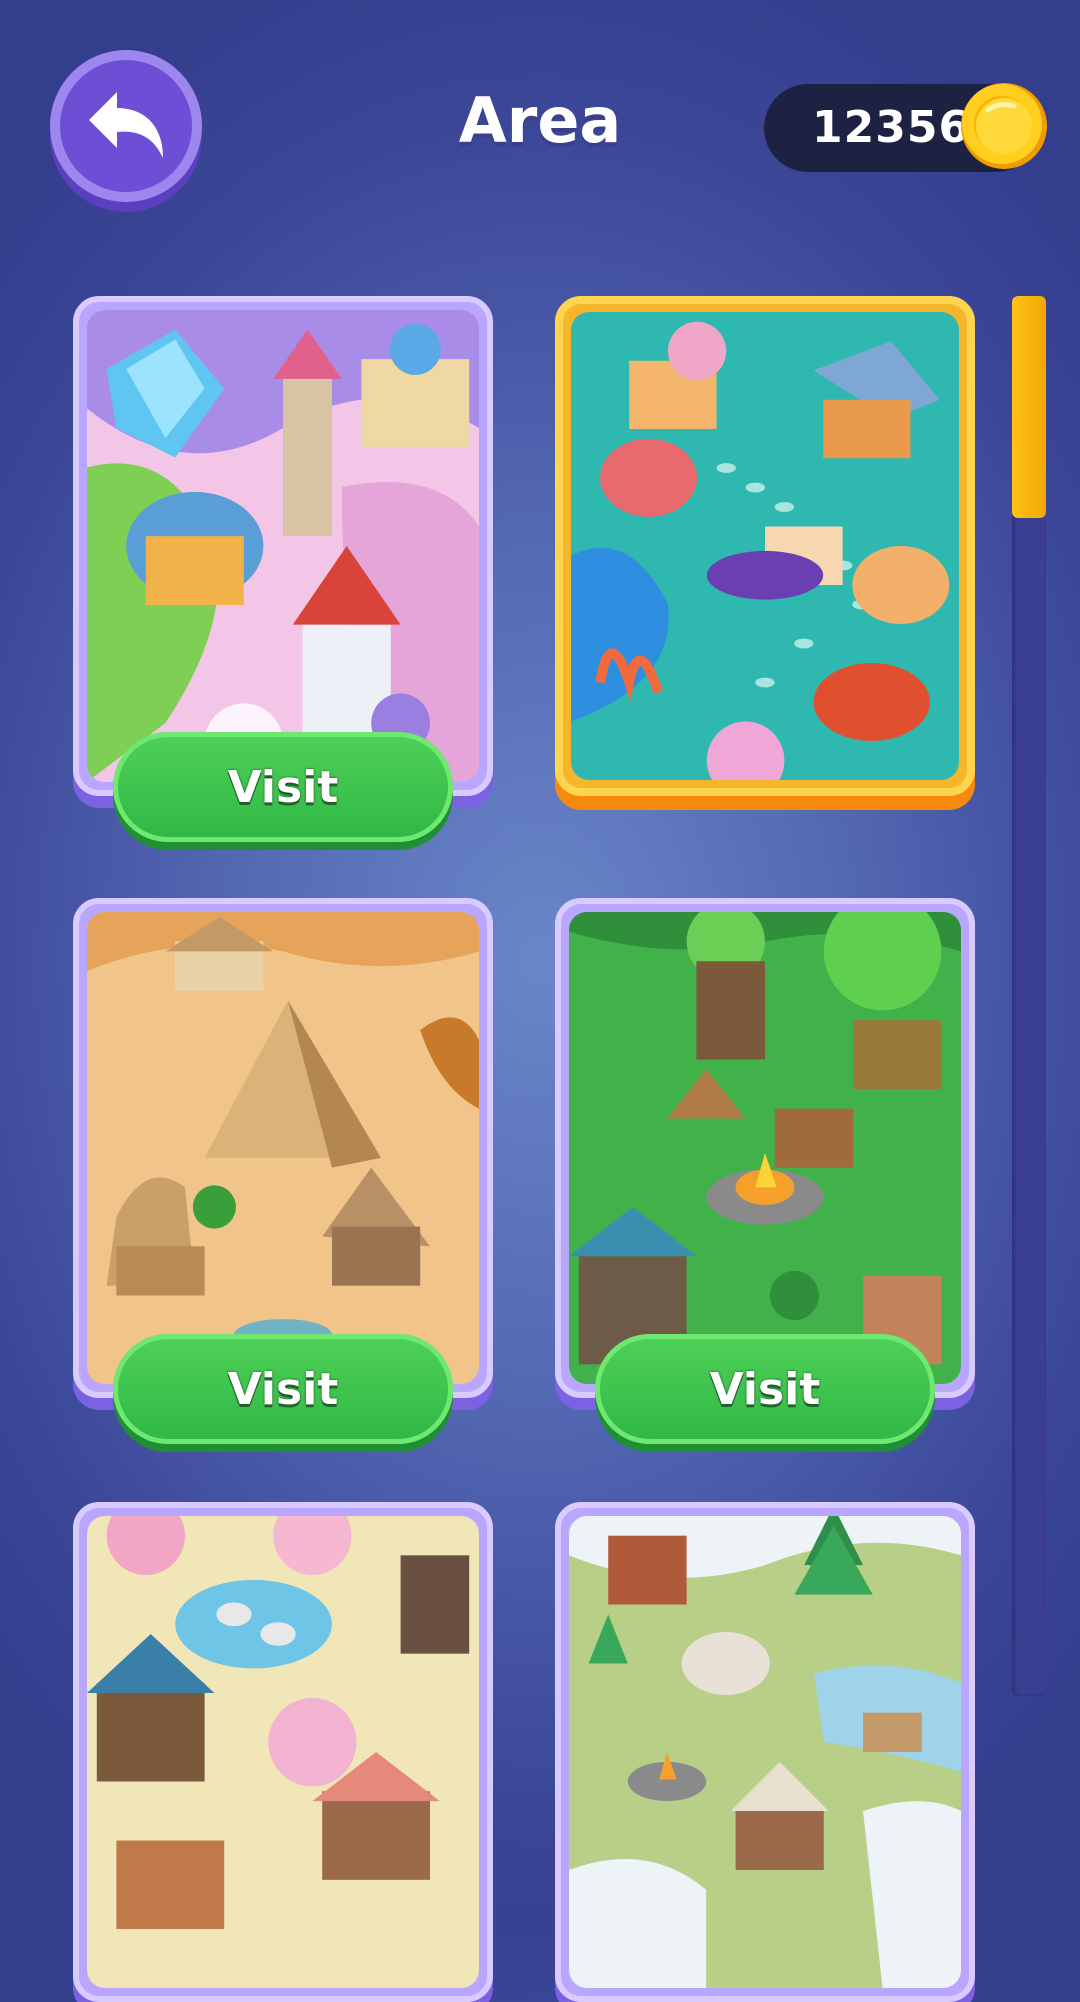 This screenshot has width=1080, height=2002. Describe the element at coordinates (283, 787) in the screenshot. I see `visit-button-fantasy: Visit` at that location.